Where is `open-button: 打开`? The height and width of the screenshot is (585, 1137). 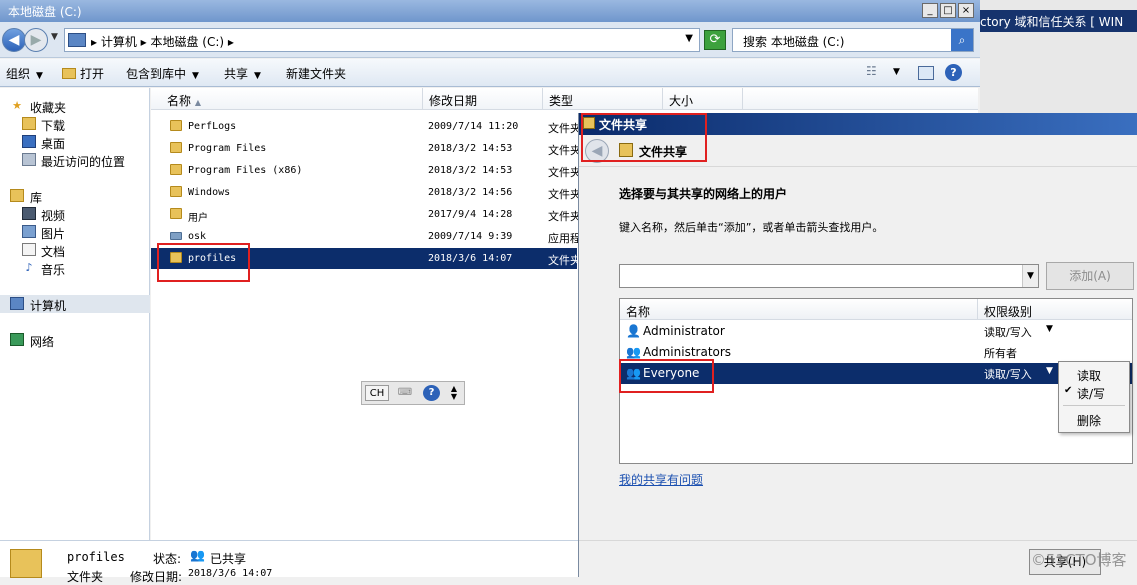 open-button: 打开 is located at coordinates (83, 73).